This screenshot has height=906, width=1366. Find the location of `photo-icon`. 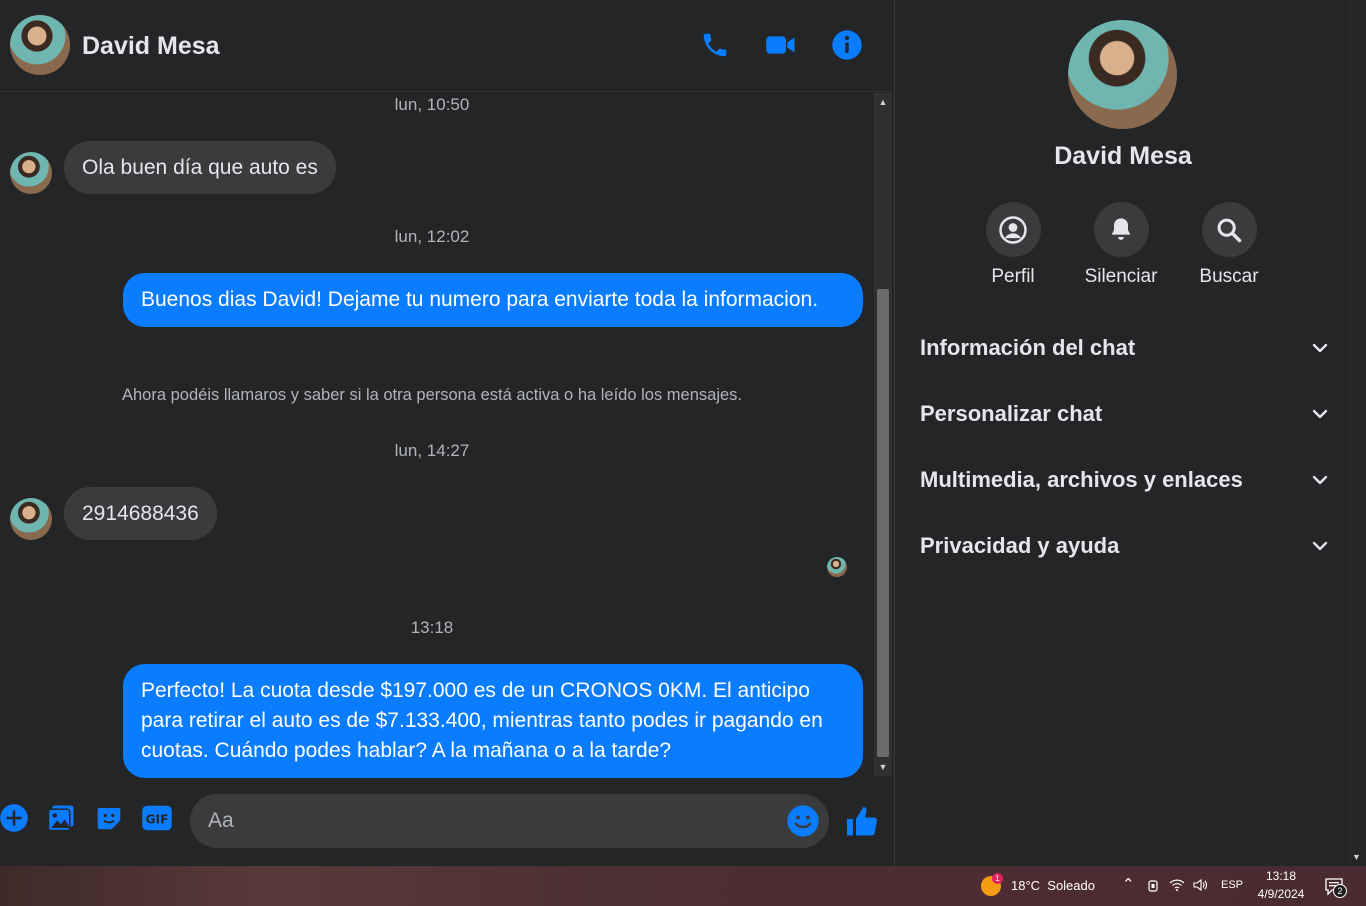

photo-icon is located at coordinates (61, 818).